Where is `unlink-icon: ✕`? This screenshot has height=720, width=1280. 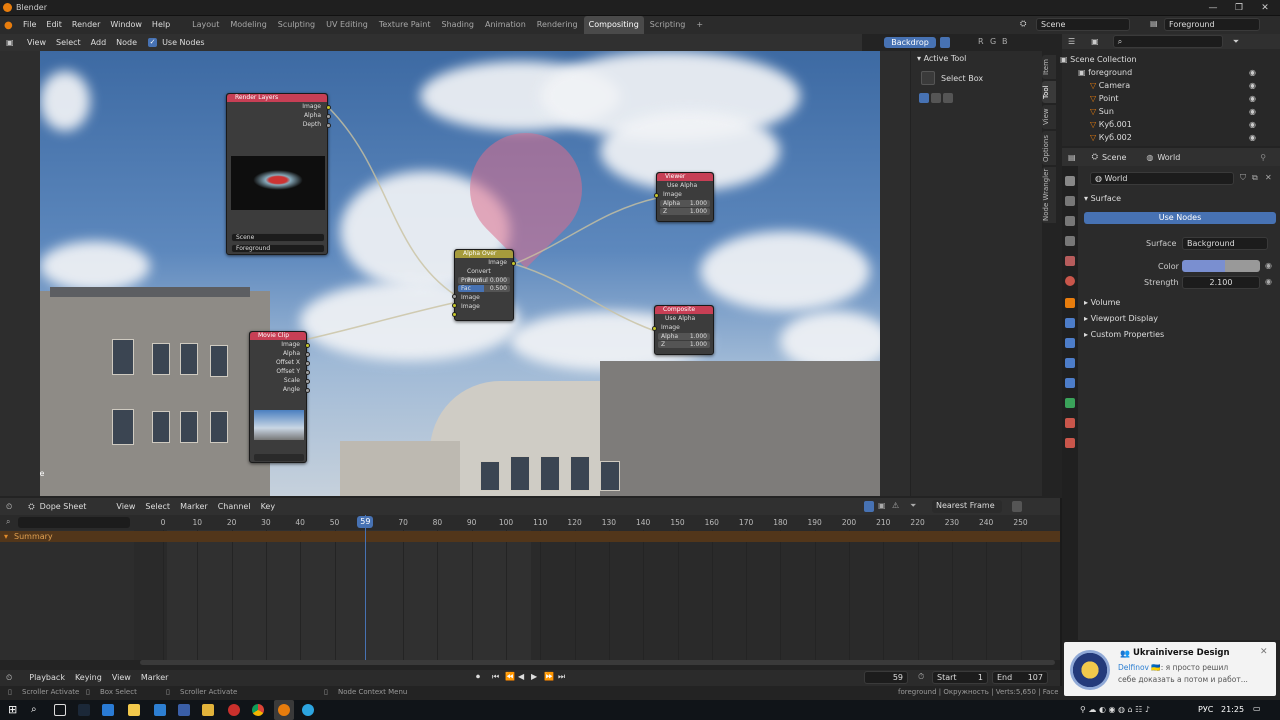
unlink-icon: ✕ is located at coordinates (1268, 177).